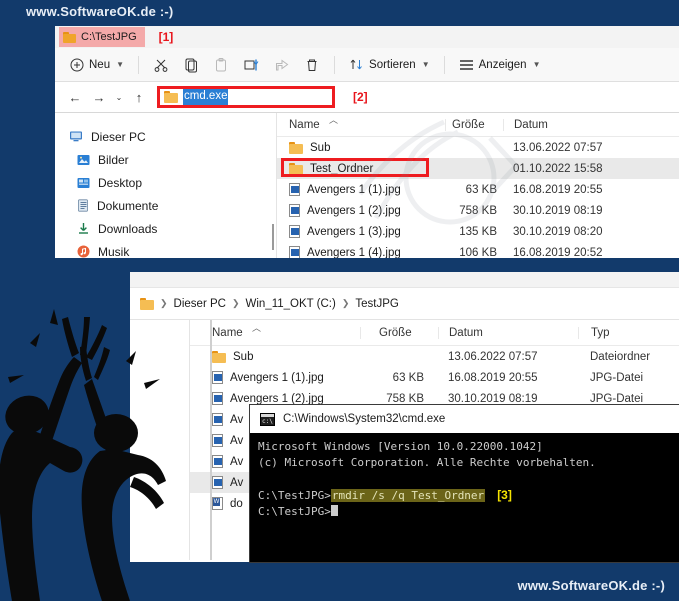 This screenshot has width=679, height=601. I want to click on delete-button, so click(312, 65).